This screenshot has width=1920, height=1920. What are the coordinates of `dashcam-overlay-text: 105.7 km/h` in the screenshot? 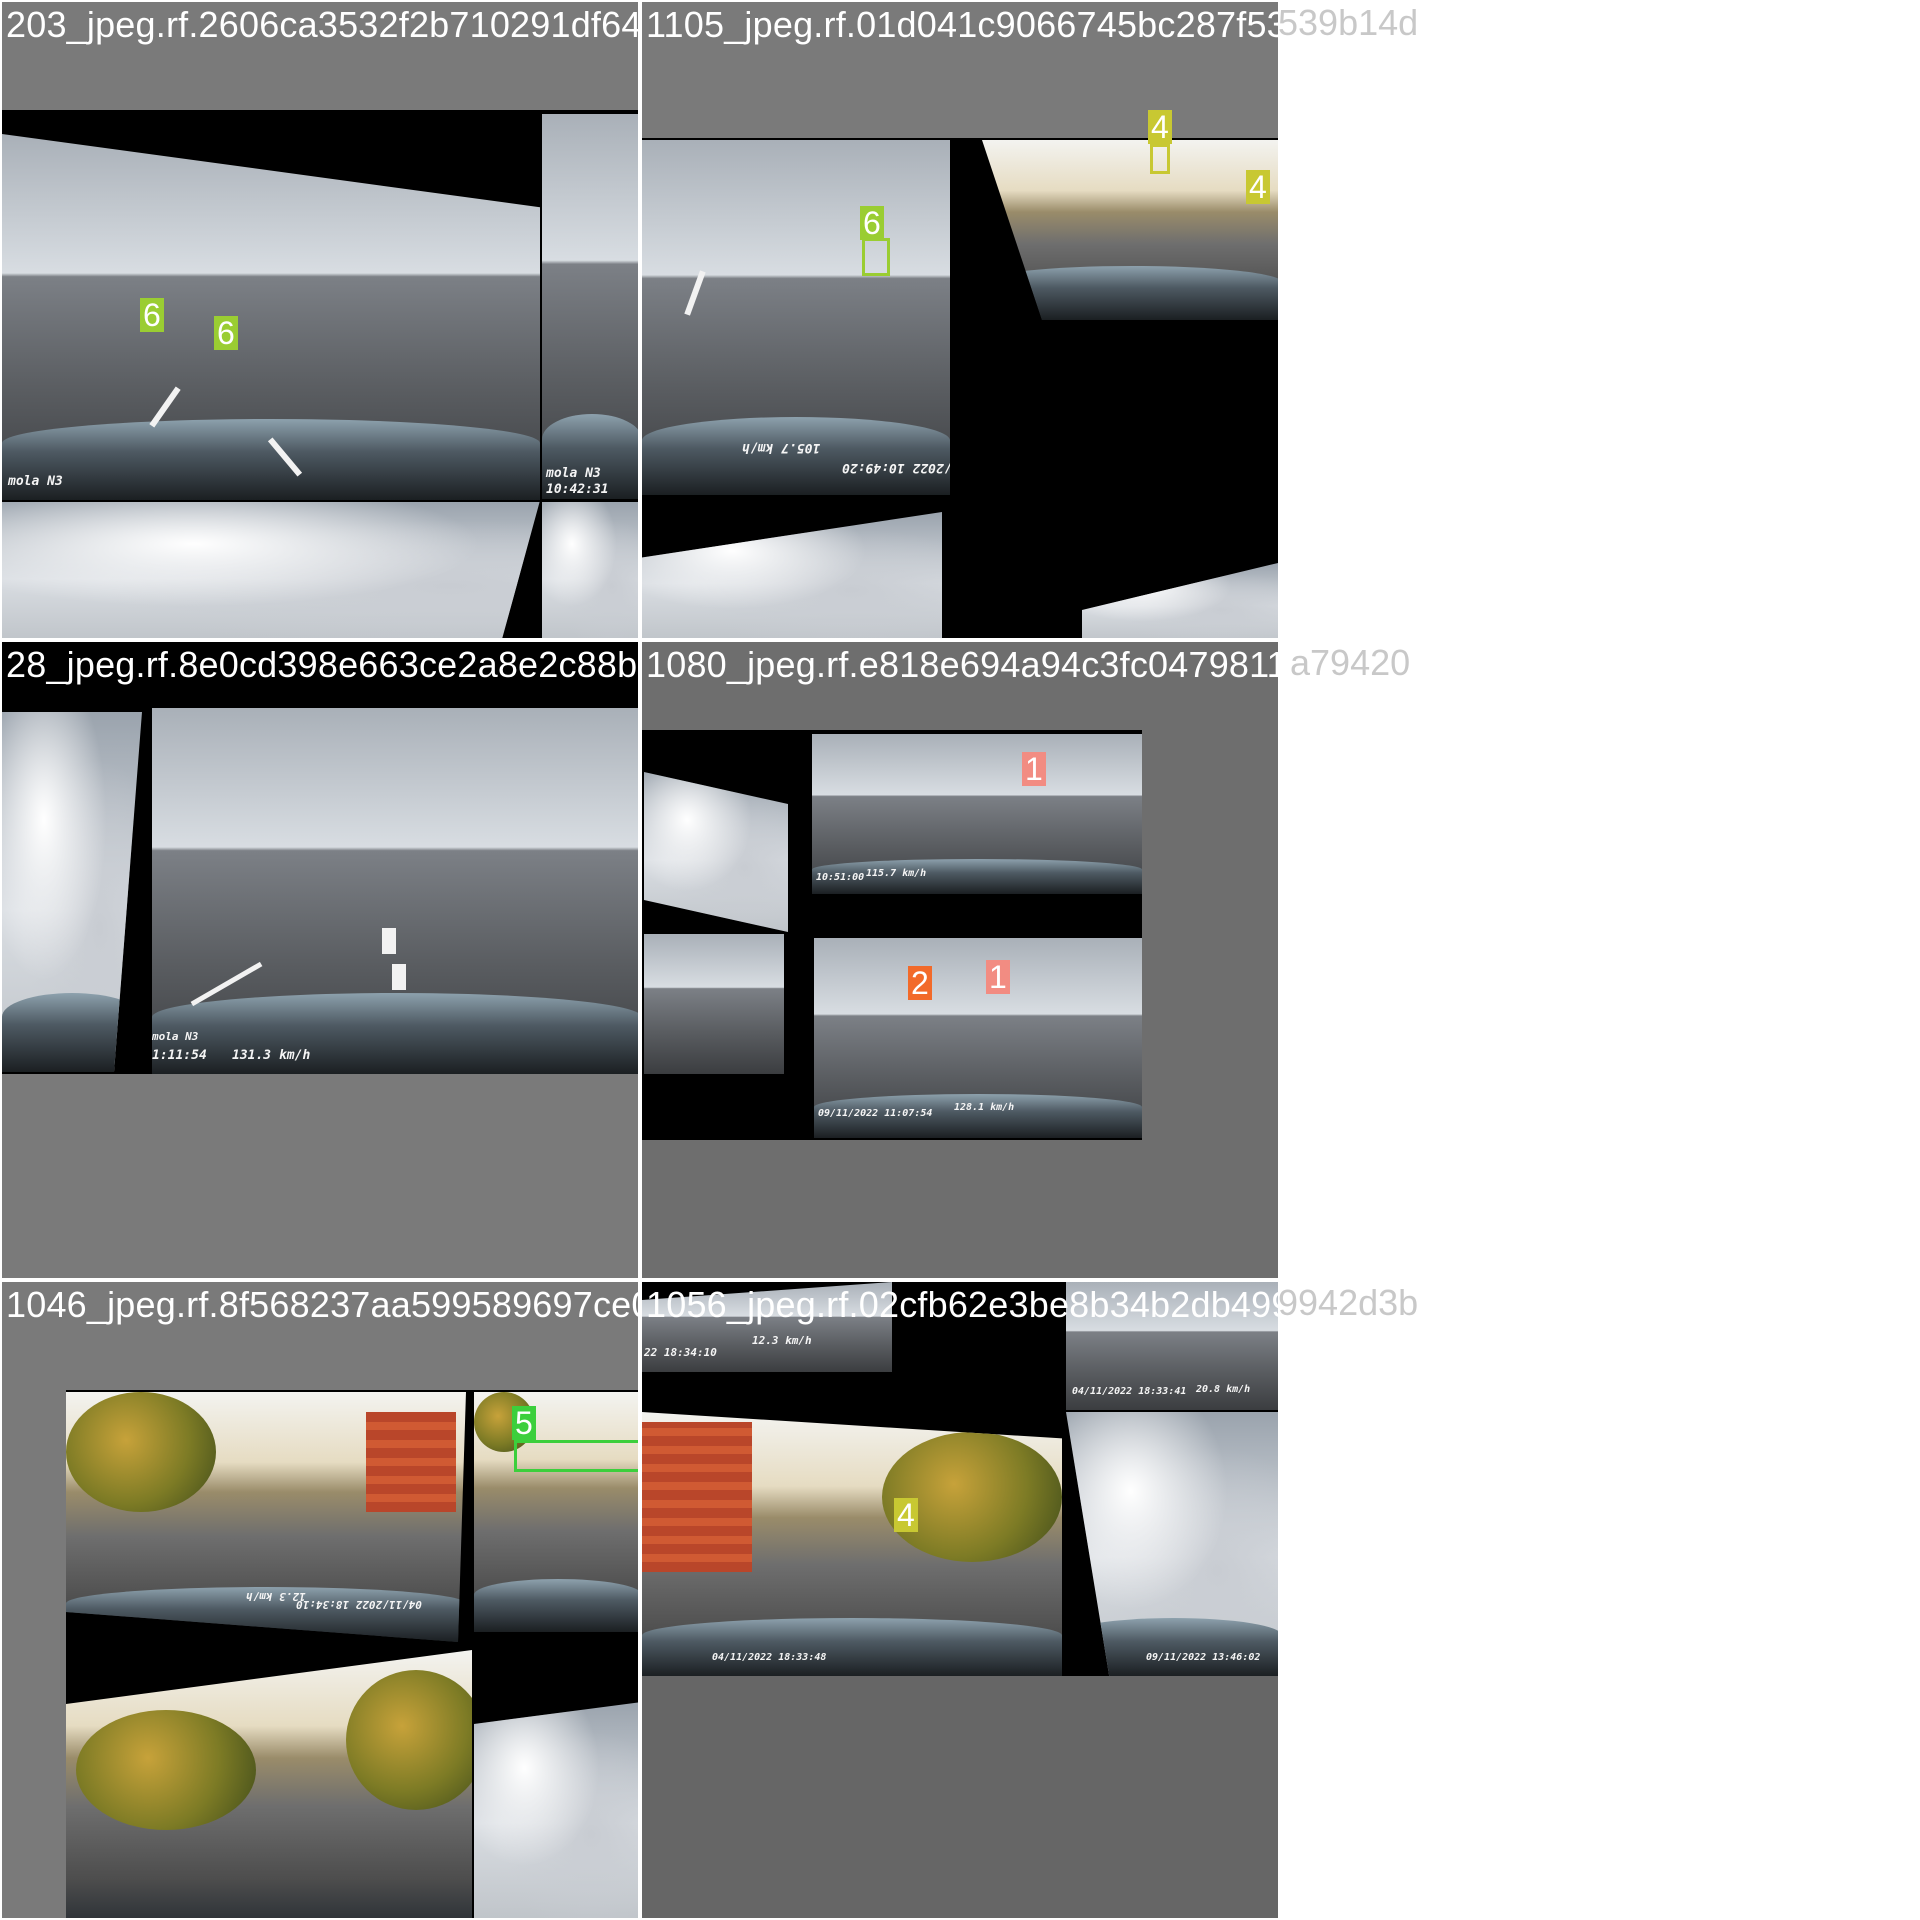 It's located at (781, 447).